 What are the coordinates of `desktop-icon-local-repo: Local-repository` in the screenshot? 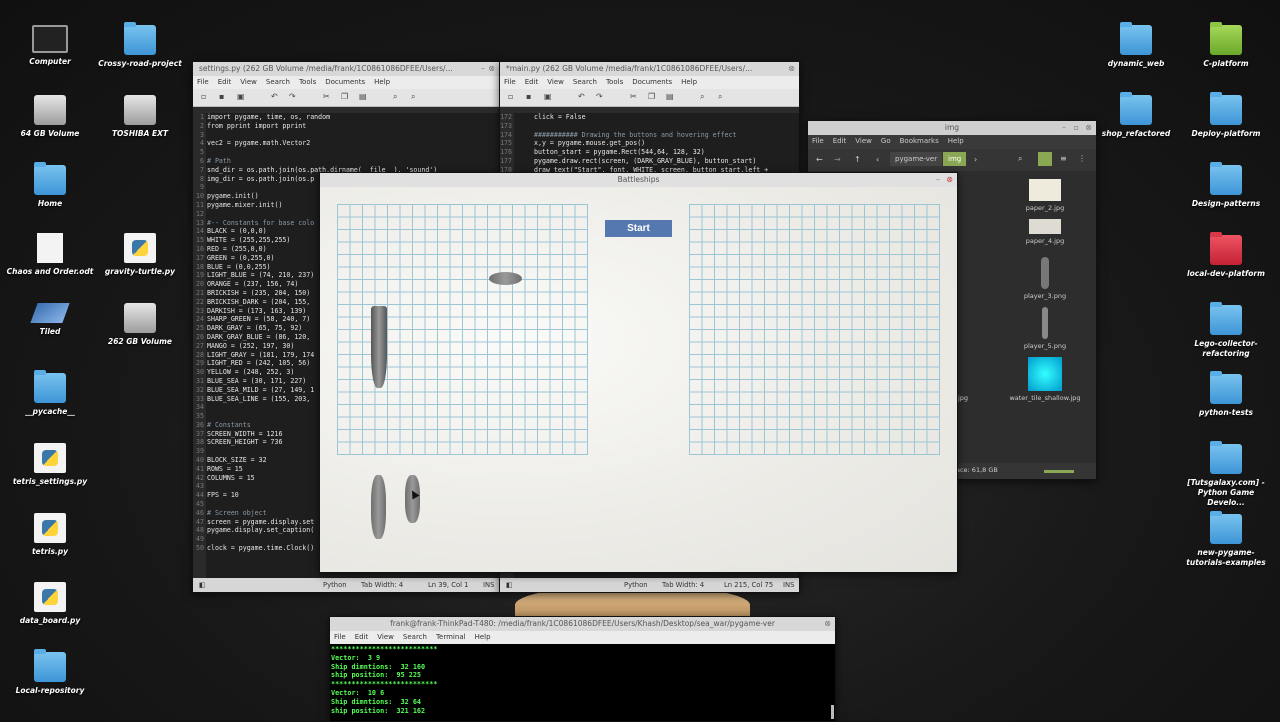 It's located at (50, 672).